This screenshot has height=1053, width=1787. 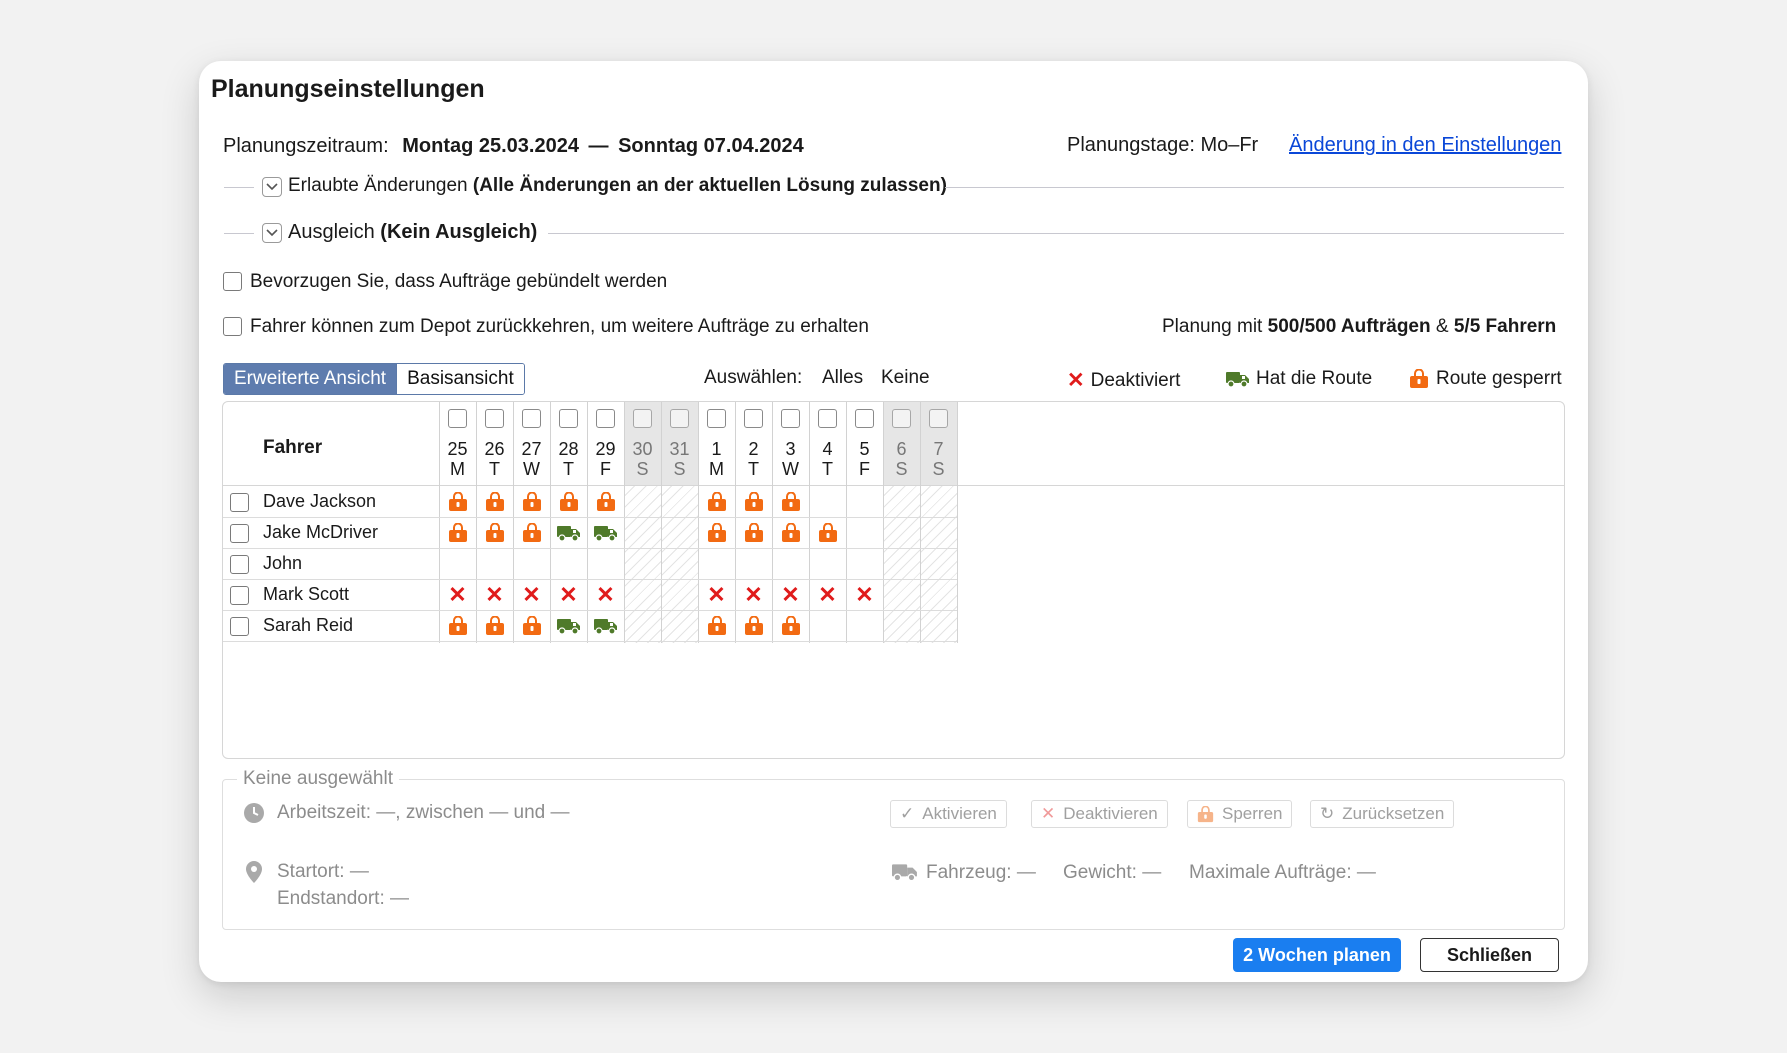 What do you see at coordinates (842, 378) in the screenshot?
I see `select-all-link: Alles` at bounding box center [842, 378].